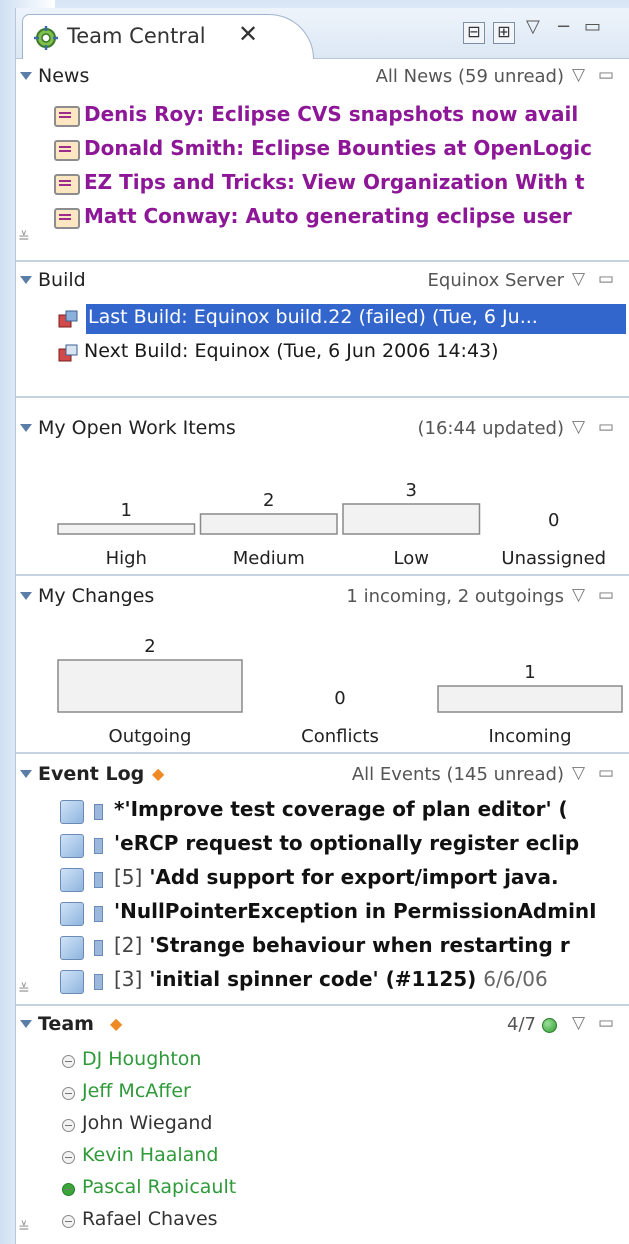 This screenshot has height=1244, width=629. What do you see at coordinates (322, 1221) in the screenshot?
I see `team-member: Rafael Chaves` at bounding box center [322, 1221].